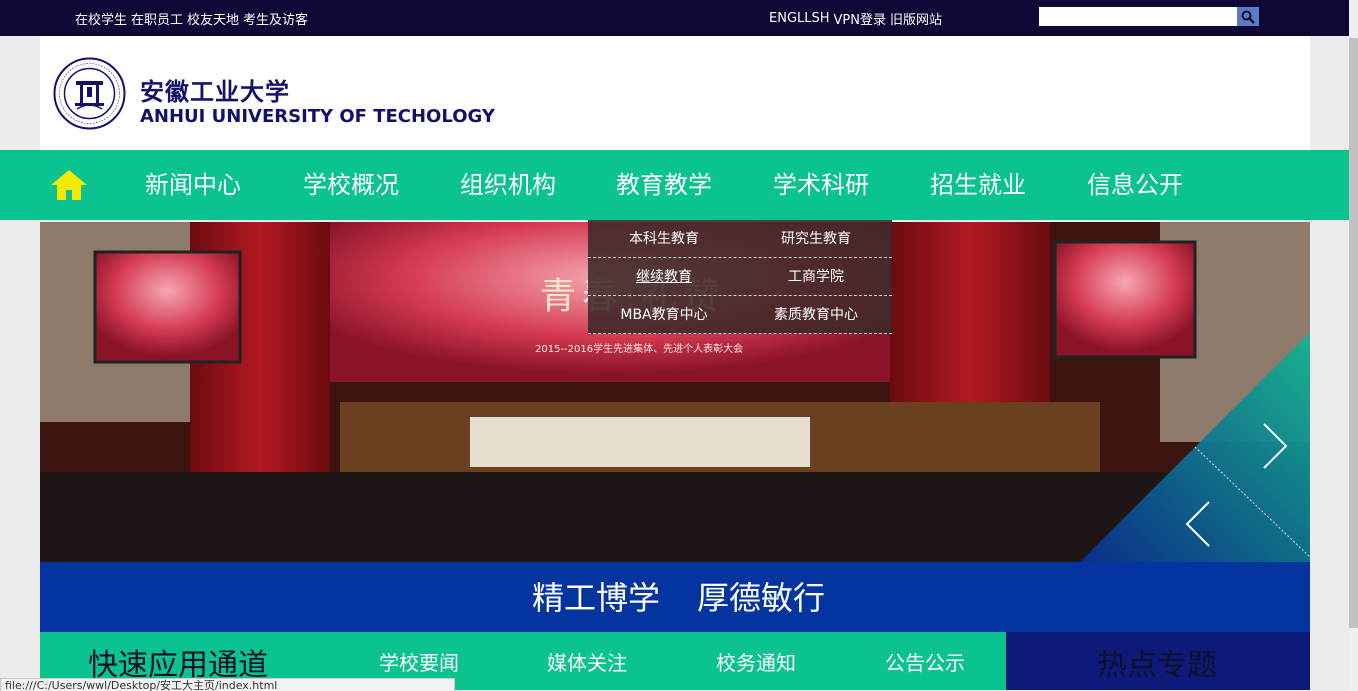  I want to click on audience-links: 在校学生 在职员工 校友天地 考生及访客, so click(191, 18).